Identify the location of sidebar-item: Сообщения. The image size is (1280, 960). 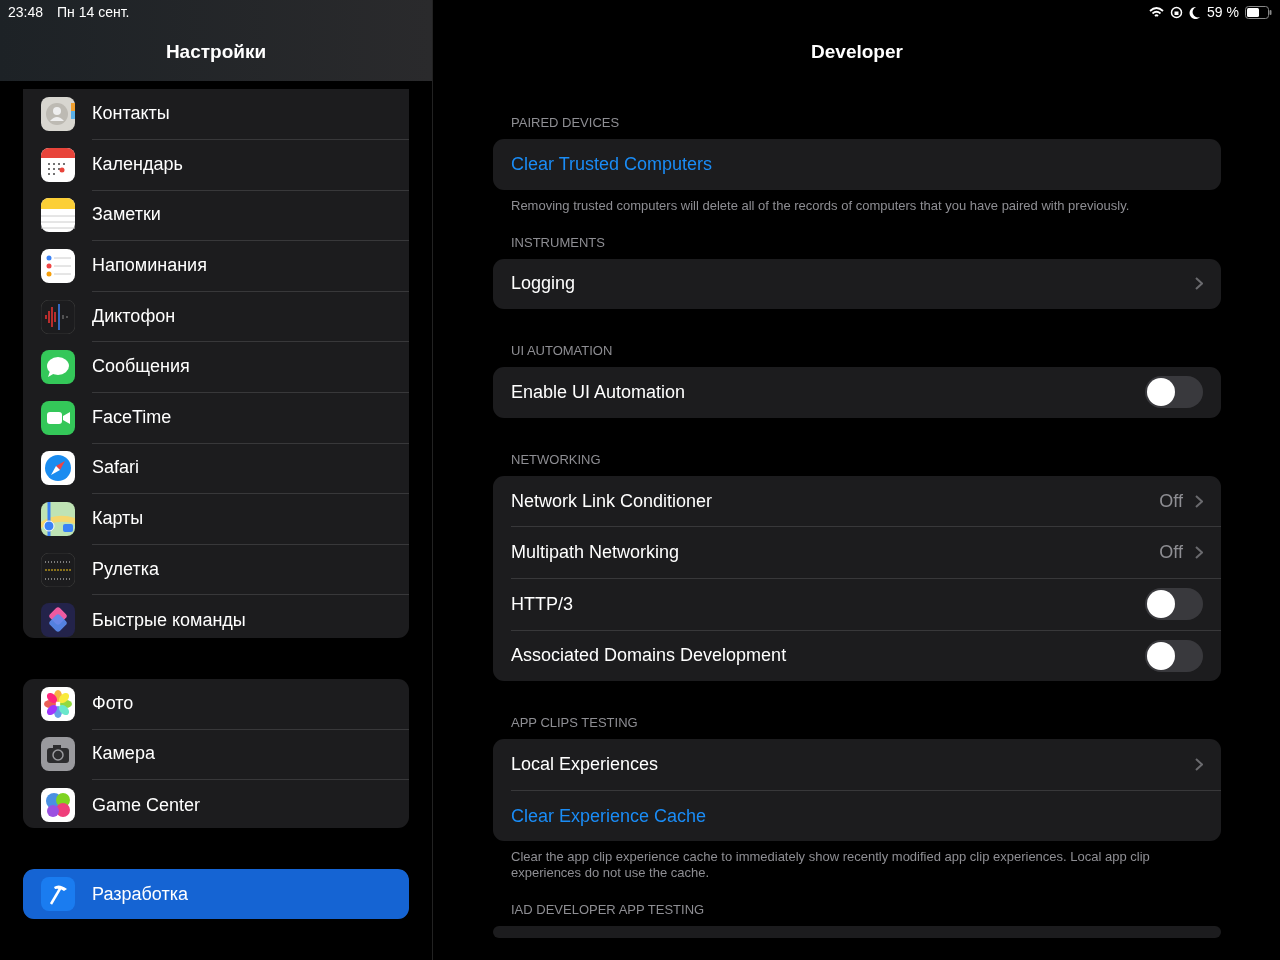
(216, 367).